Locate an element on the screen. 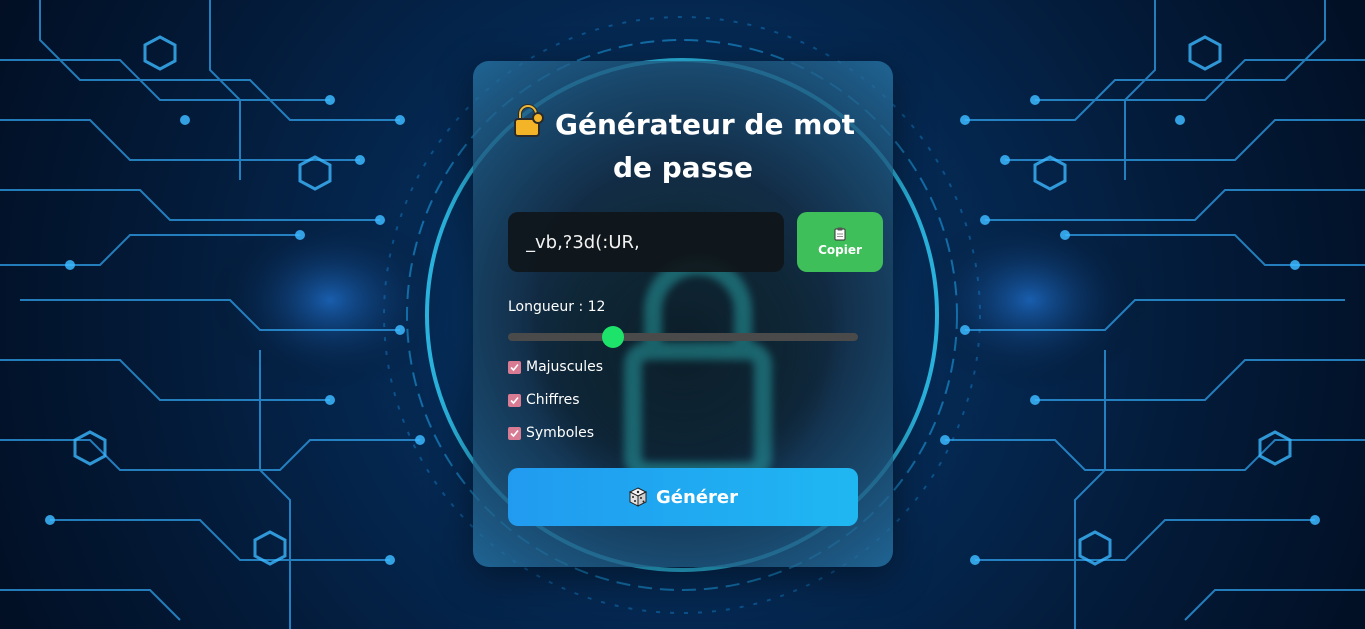  uppercase-label: Majuscules is located at coordinates (565, 367).